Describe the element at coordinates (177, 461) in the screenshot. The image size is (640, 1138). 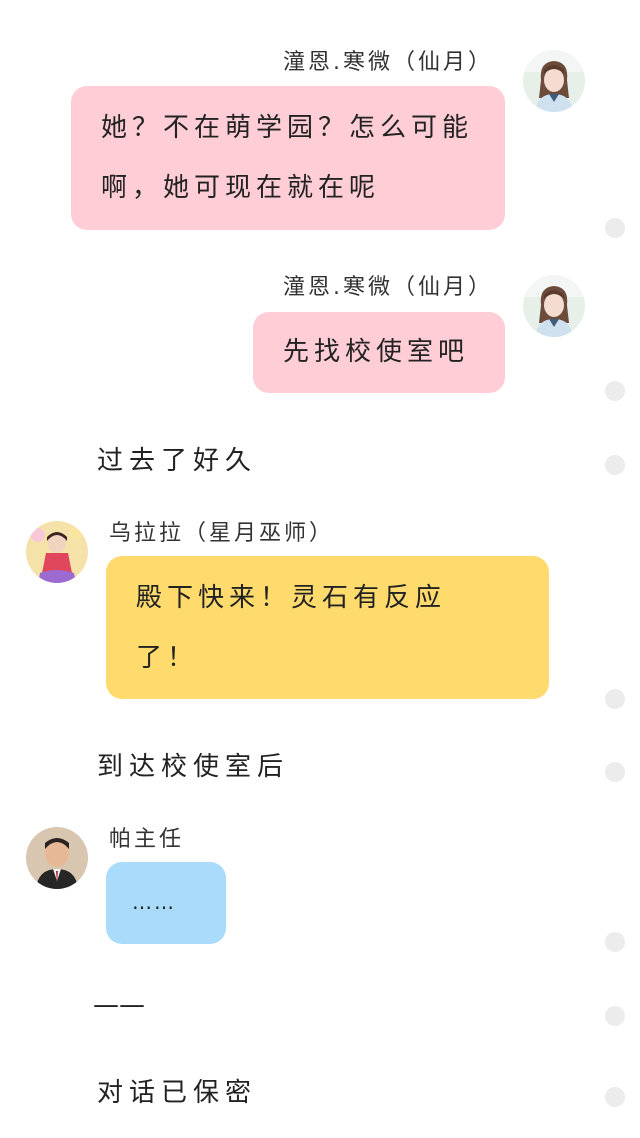
I see `narration-text: 过去了好久` at that location.